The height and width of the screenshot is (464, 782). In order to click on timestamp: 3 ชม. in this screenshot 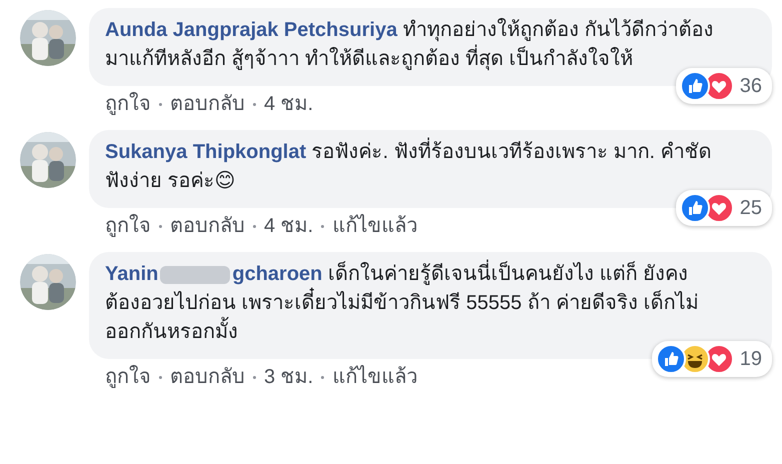, I will do `click(289, 377)`.